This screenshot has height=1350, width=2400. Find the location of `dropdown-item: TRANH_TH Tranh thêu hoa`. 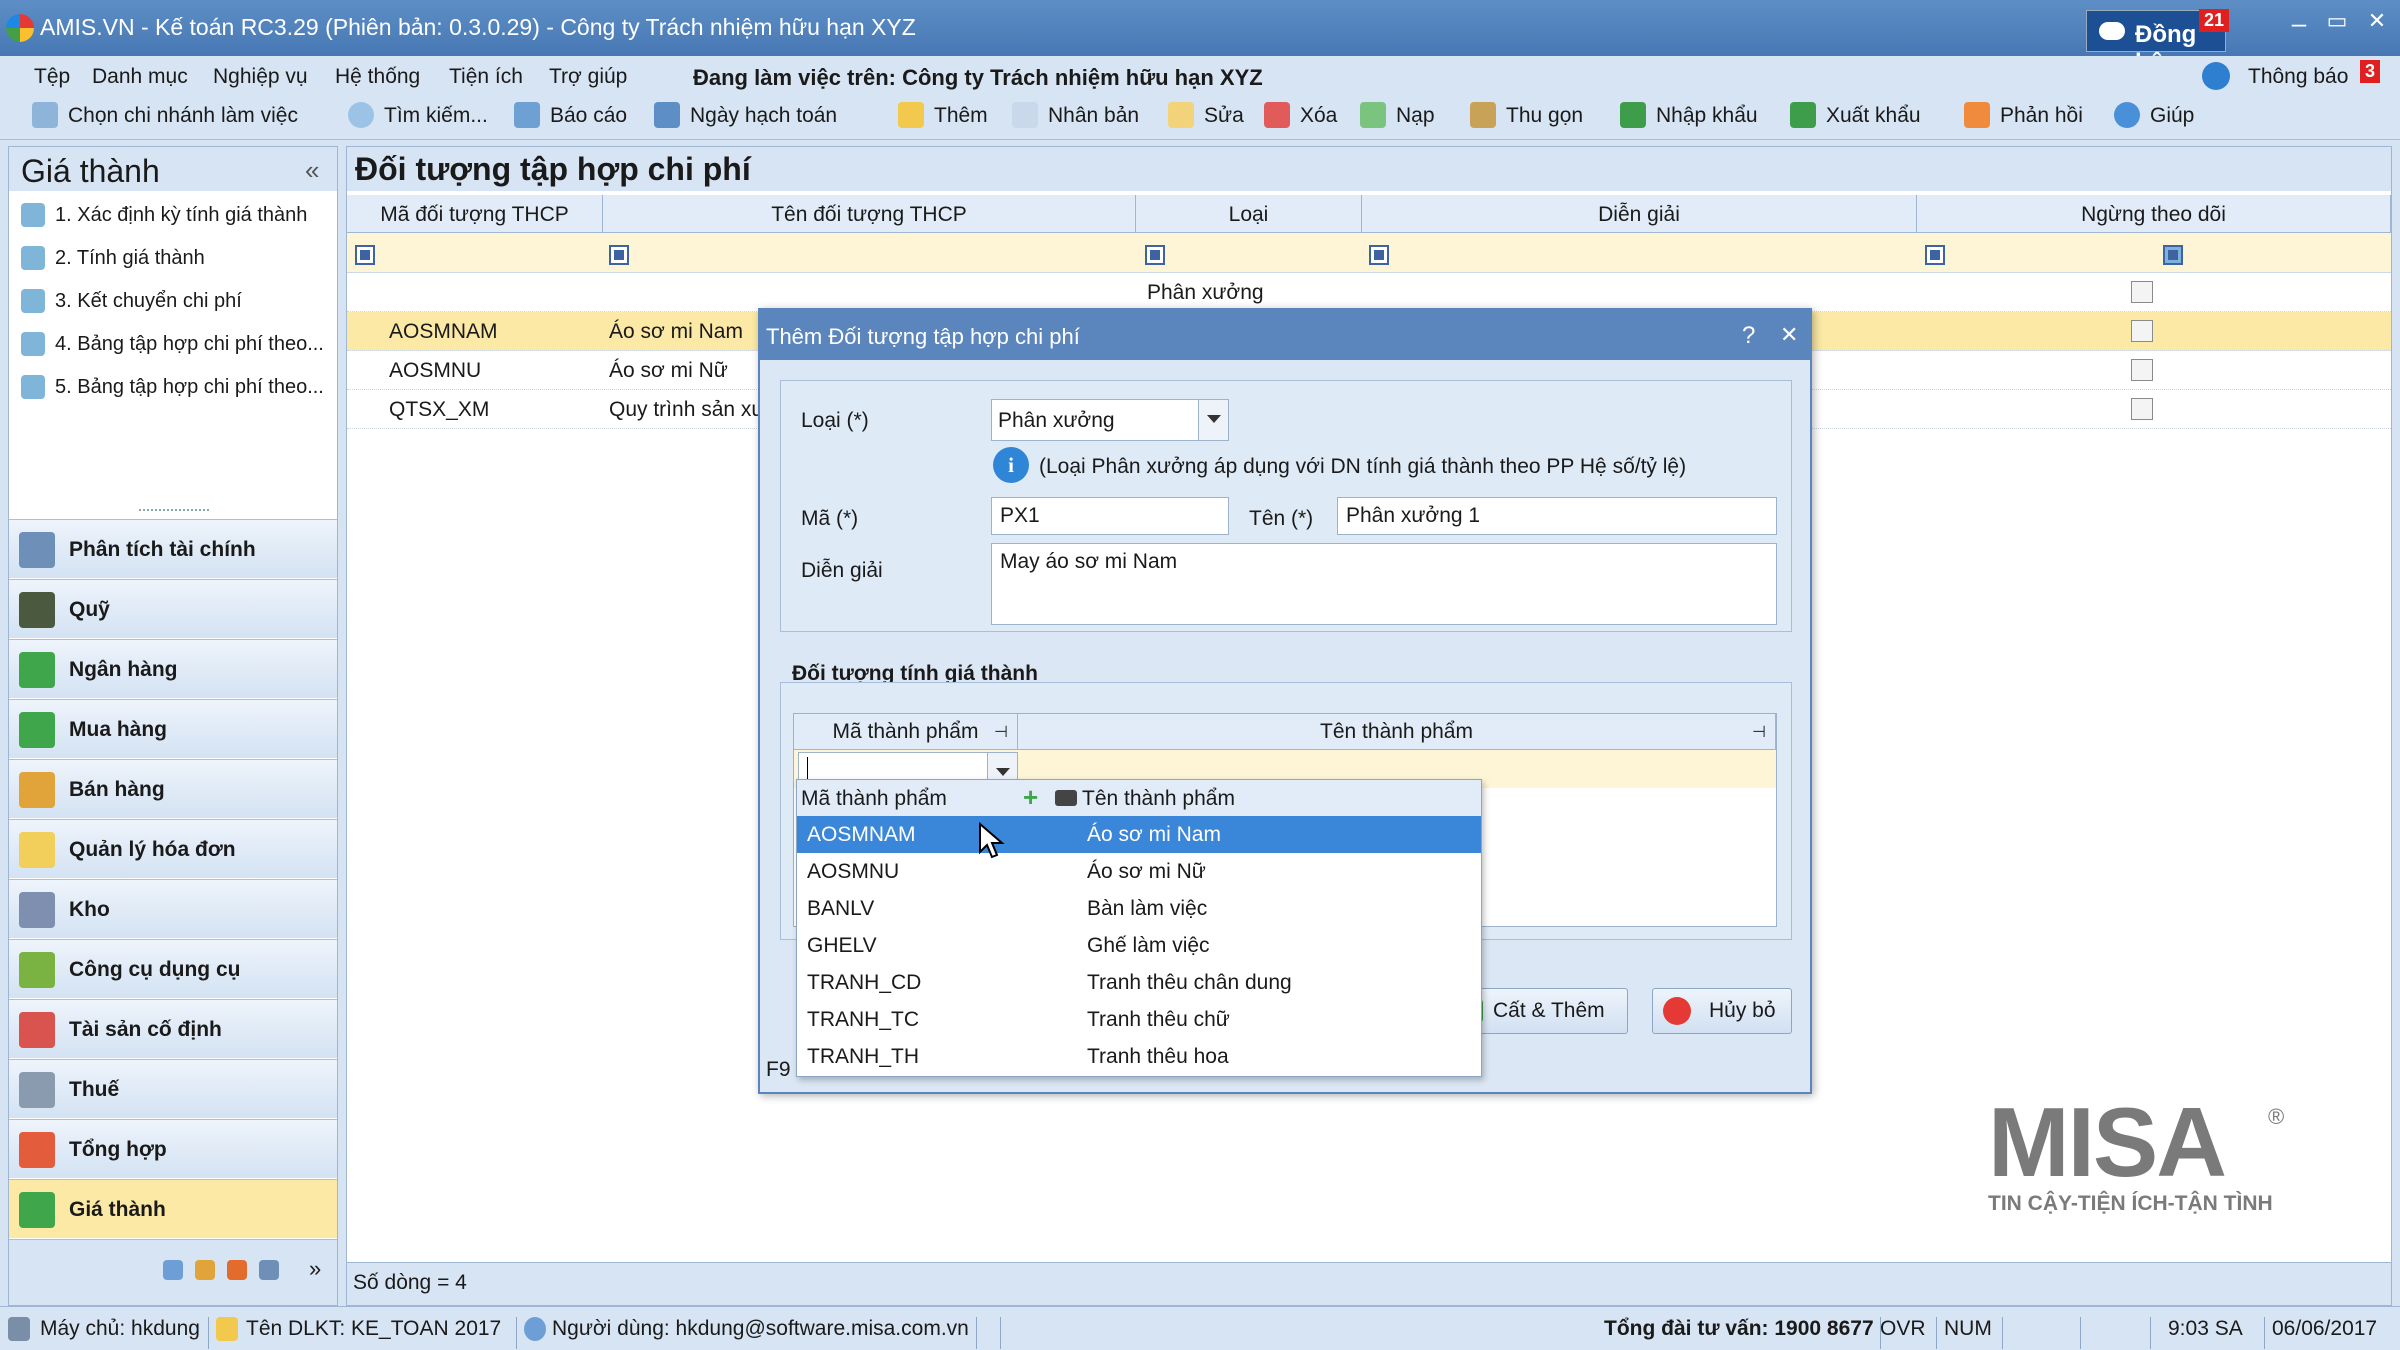

dropdown-item: TRANH_TH Tranh thêu hoa is located at coordinates (1139, 1056).